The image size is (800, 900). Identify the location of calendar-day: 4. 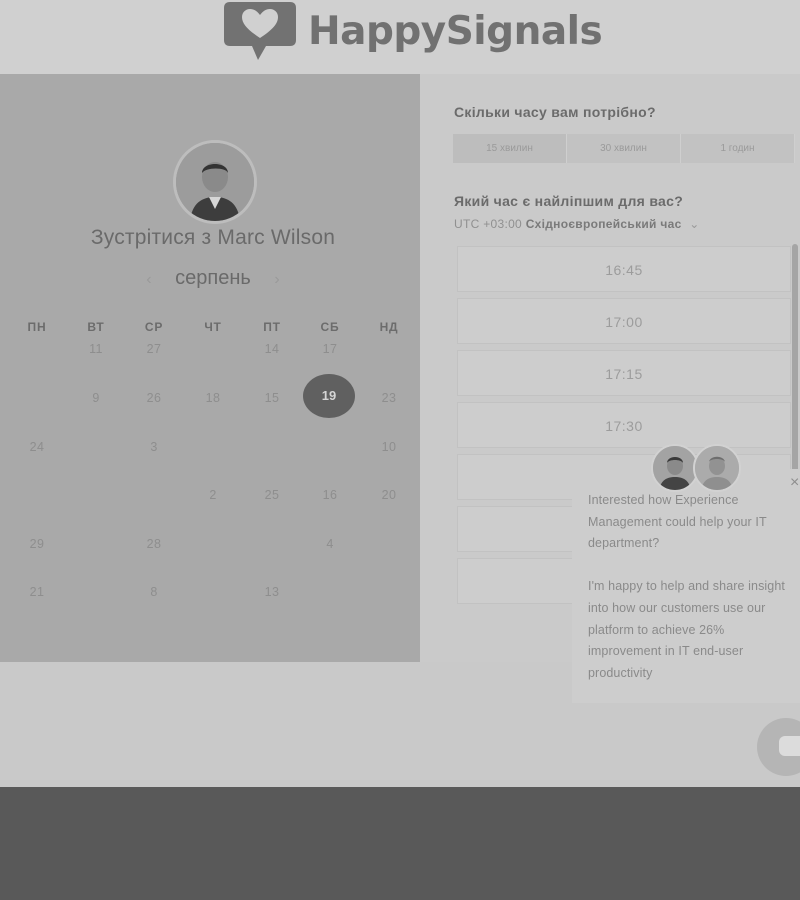
(330, 544).